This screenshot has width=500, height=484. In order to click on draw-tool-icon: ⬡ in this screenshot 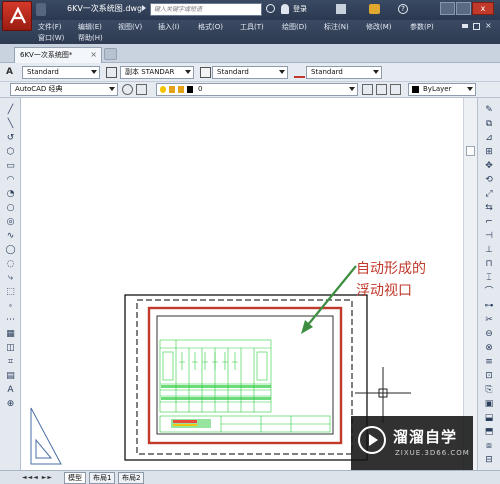, I will do `click(10, 152)`.